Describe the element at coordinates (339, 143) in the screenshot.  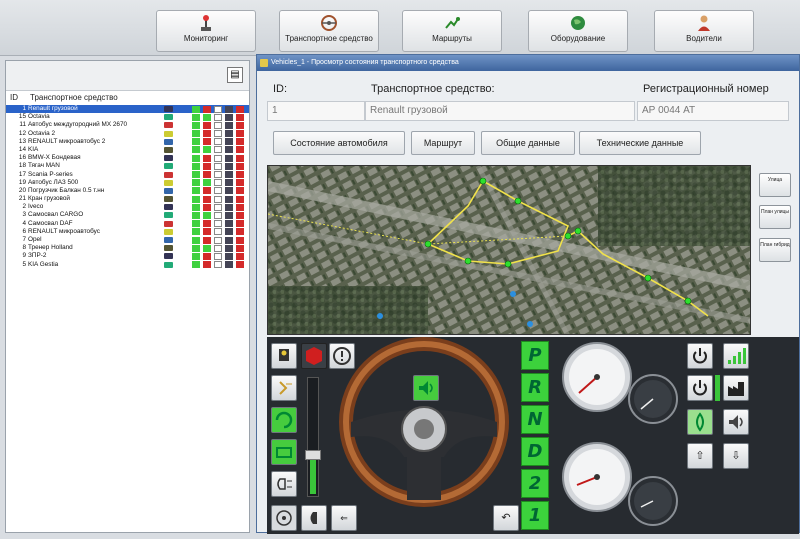
I see `tab-vehicle-state: Состояние автомобиля` at that location.